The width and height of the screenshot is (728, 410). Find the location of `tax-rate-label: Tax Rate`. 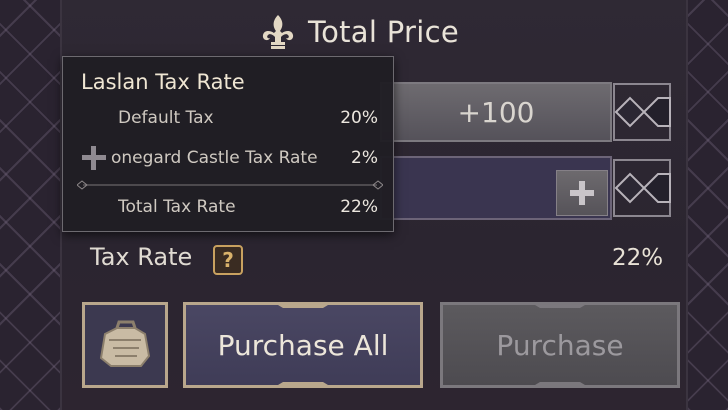

tax-rate-label: Tax Rate is located at coordinates (141, 257).